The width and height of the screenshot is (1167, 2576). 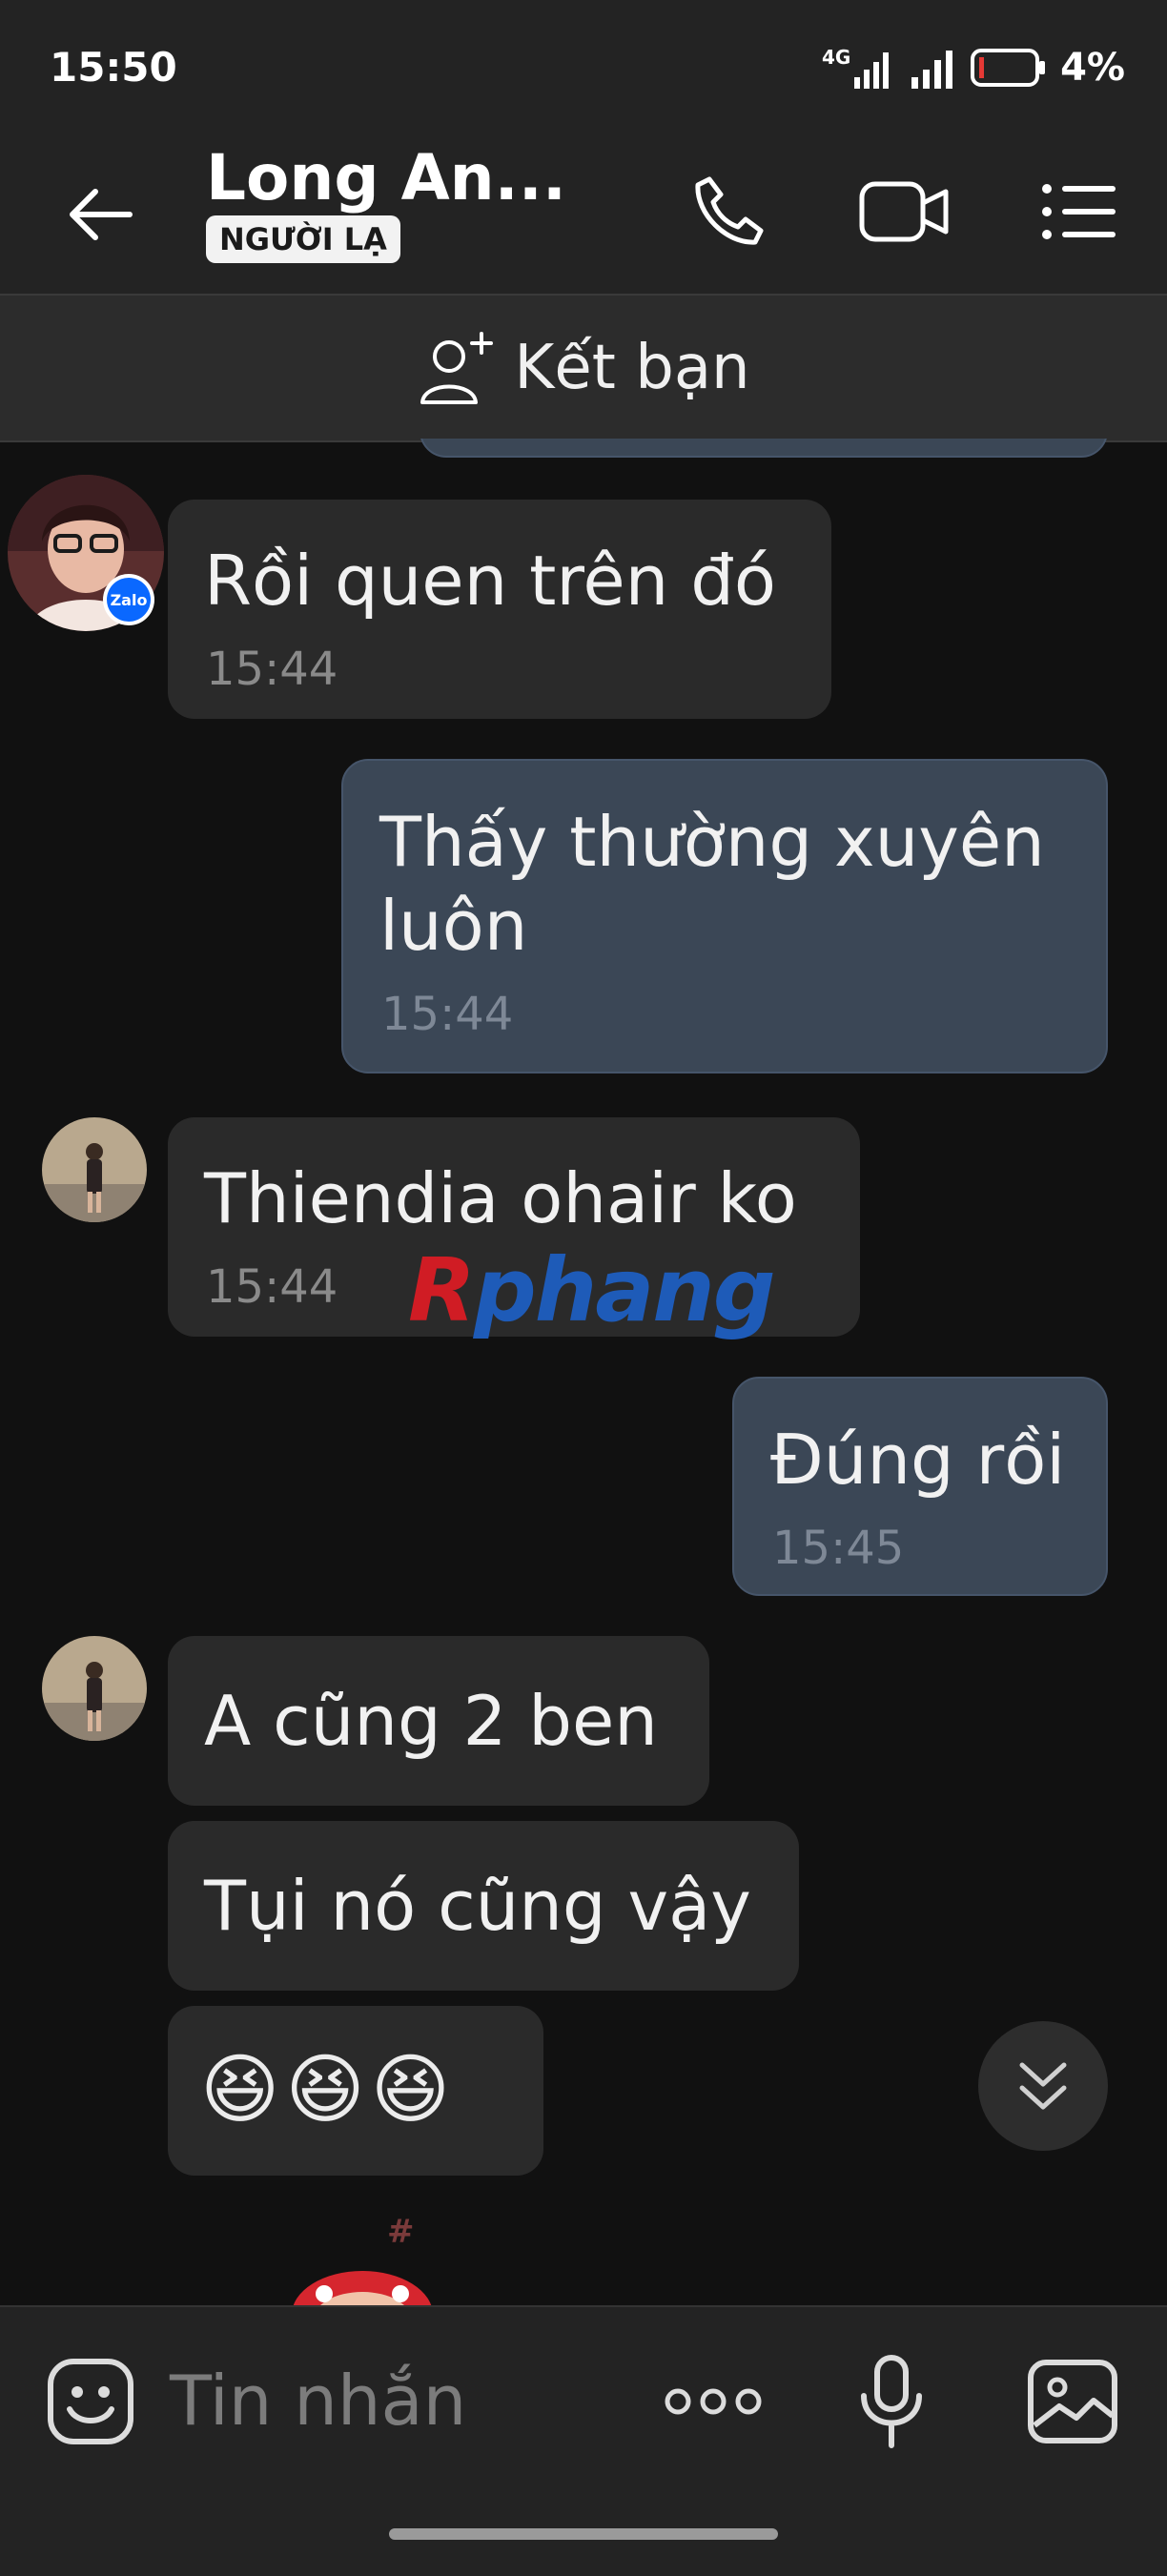 What do you see at coordinates (362, 2257) in the screenshot?
I see `sticker-preview: #` at bounding box center [362, 2257].